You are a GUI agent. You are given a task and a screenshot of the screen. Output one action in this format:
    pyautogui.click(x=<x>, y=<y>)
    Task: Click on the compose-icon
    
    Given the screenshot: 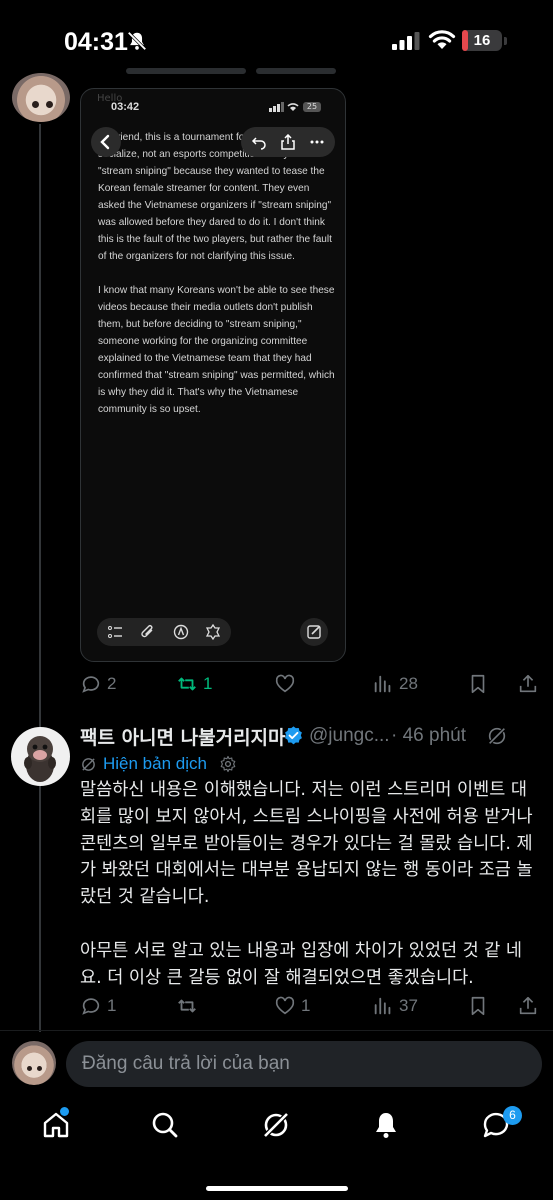 What is the action you would take?
    pyautogui.click(x=314, y=632)
    